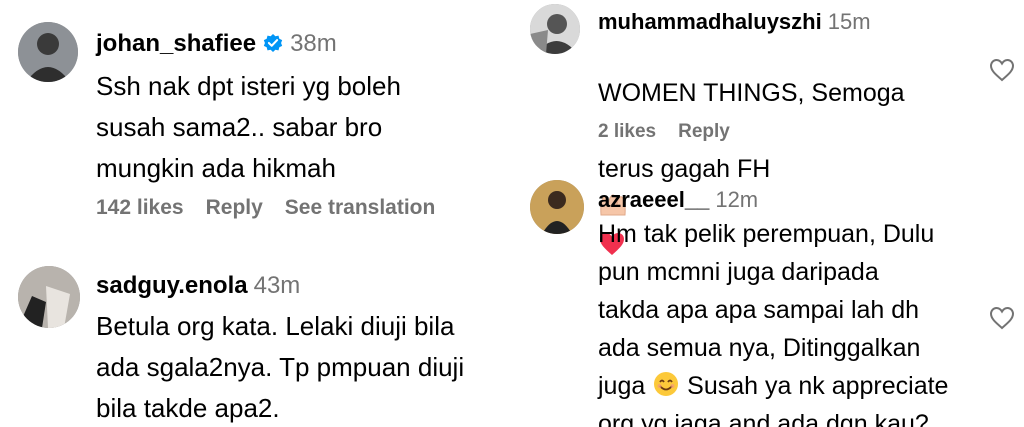  I want to click on comment-header: sadguy.enola 43m, so click(198, 286).